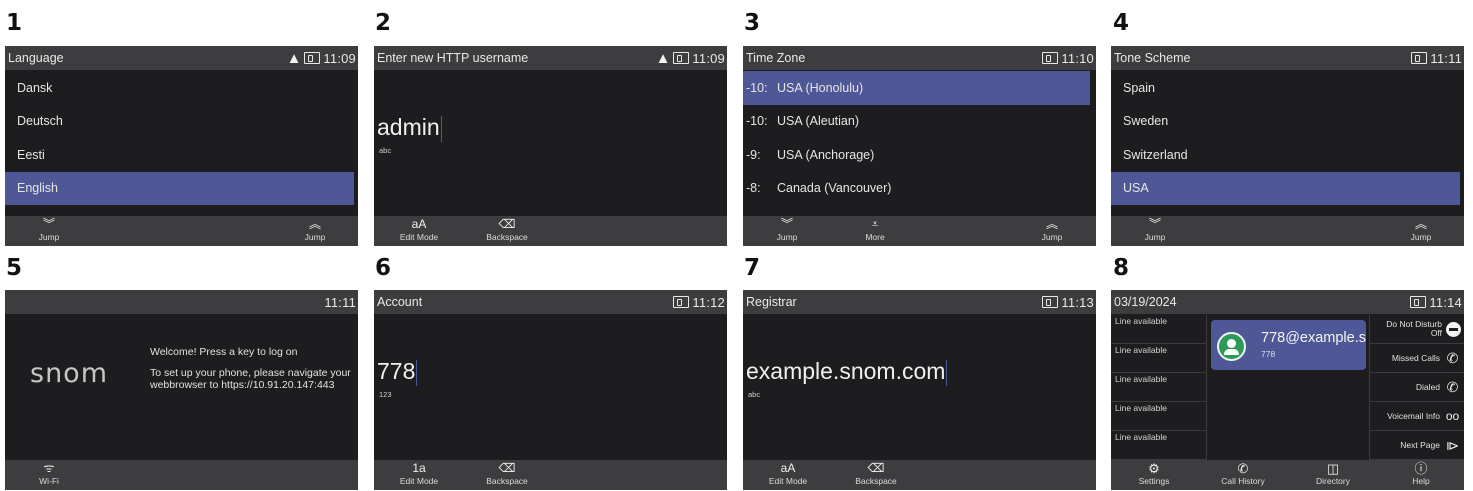 This screenshot has height=491, width=1473. I want to click on text-input: example.snom.com, so click(847, 372).